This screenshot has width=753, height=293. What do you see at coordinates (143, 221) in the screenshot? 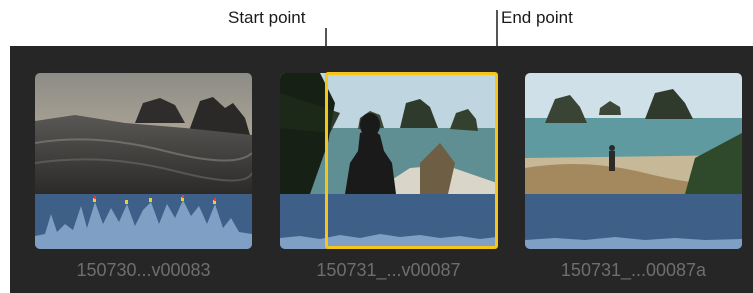
I see `clip-1-audio-waveform` at bounding box center [143, 221].